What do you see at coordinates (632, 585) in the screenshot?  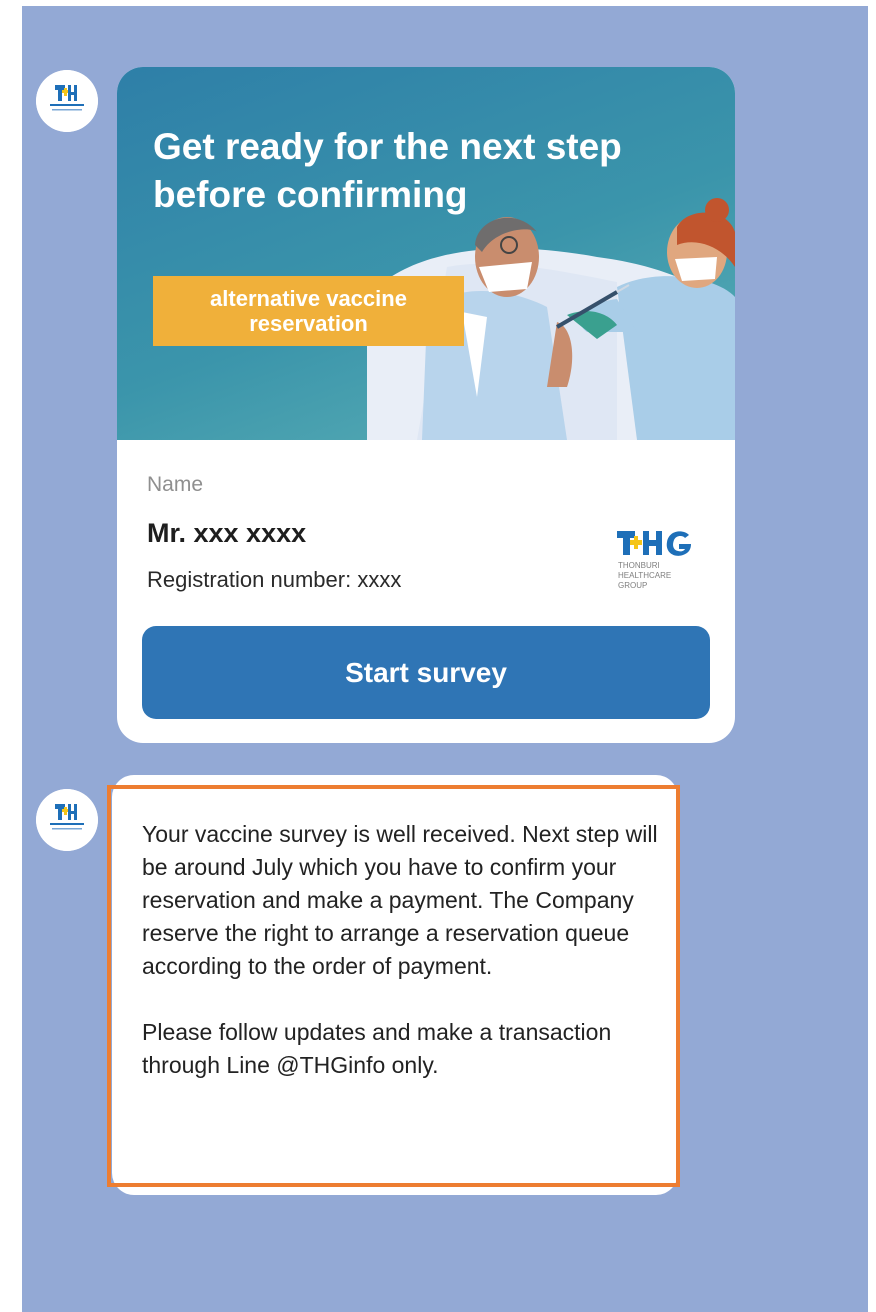 I see `logo-line3: GROUP` at bounding box center [632, 585].